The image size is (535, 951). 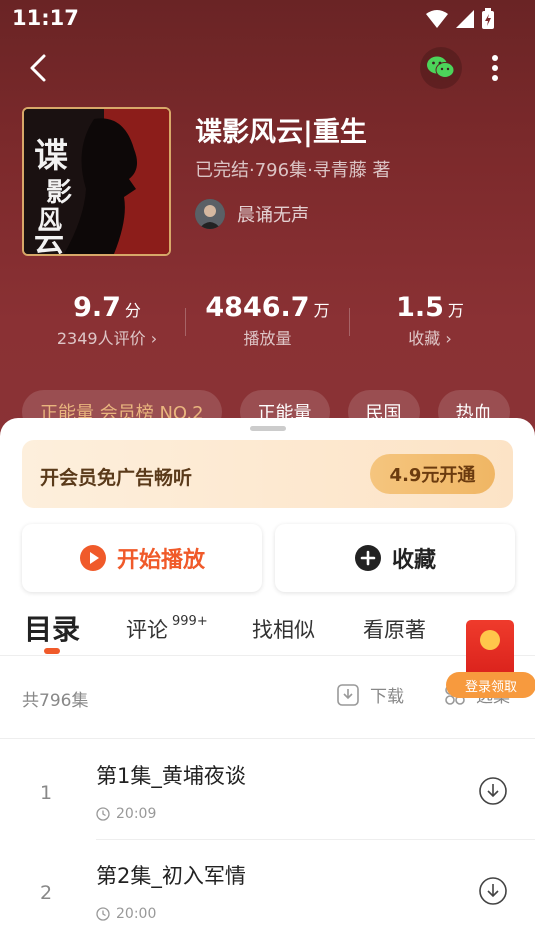 What do you see at coordinates (267, 338) in the screenshot?
I see `stat-label: 播放量` at bounding box center [267, 338].